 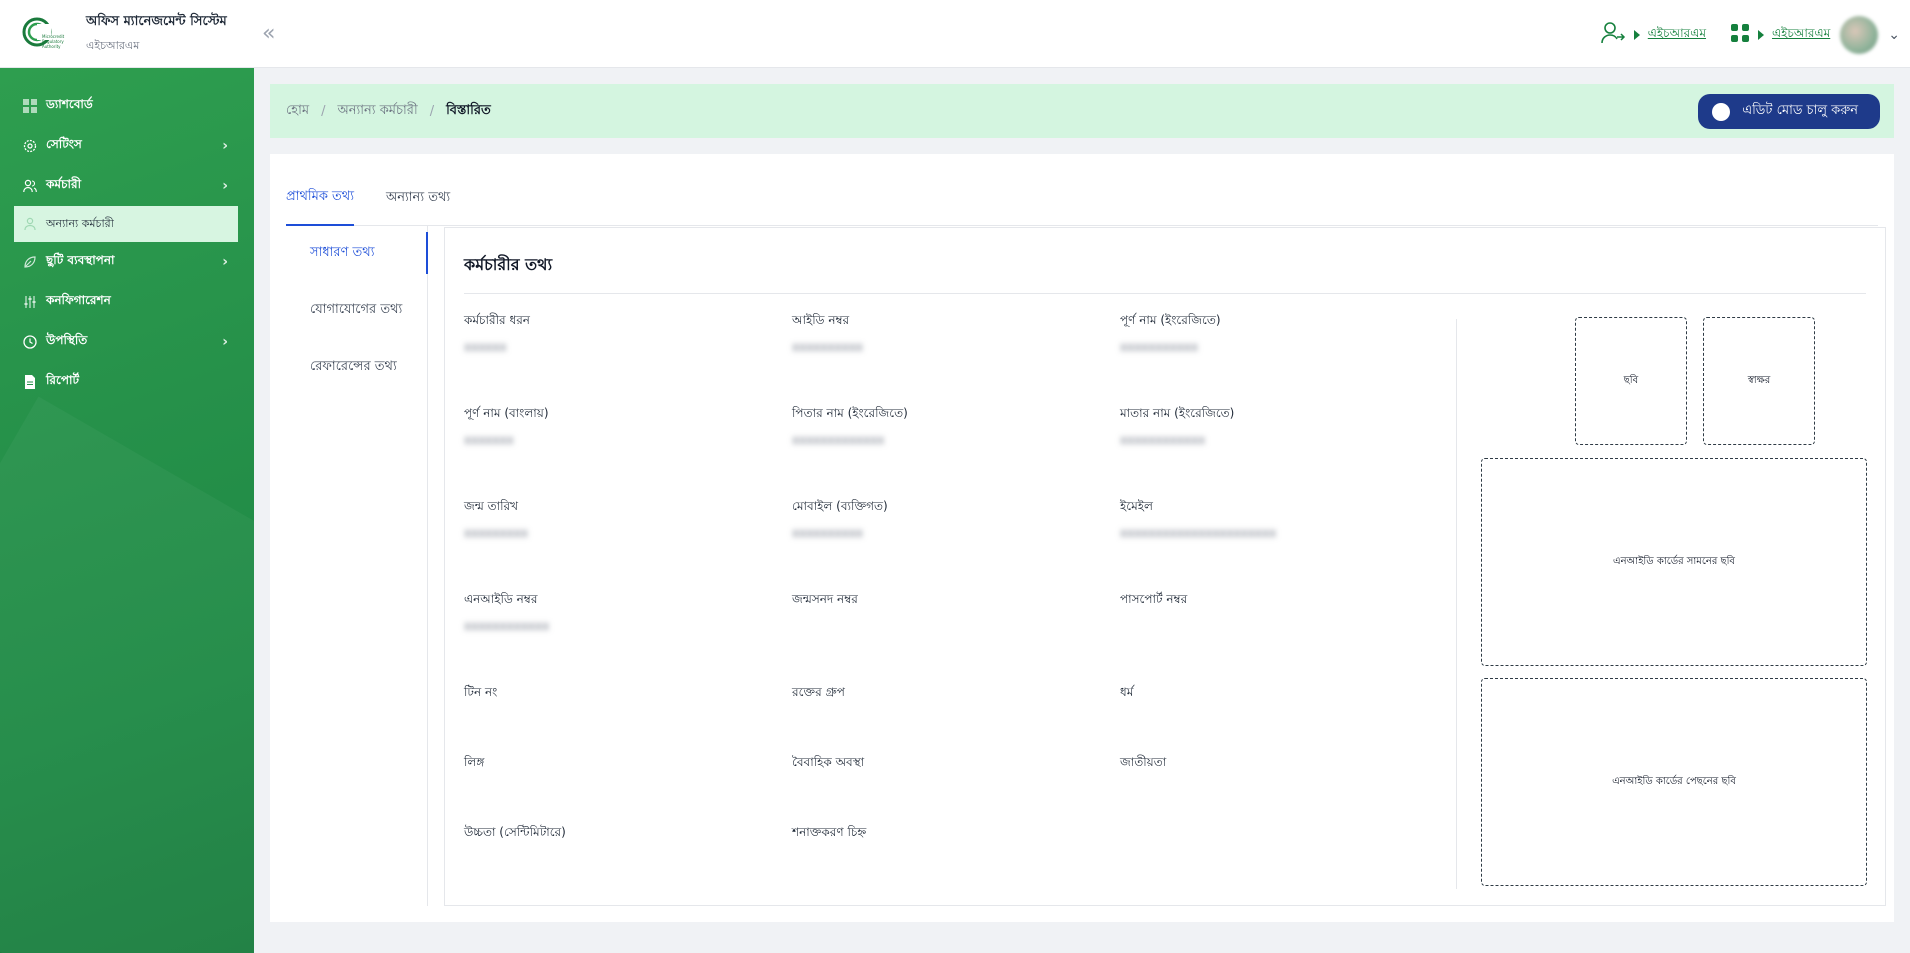 What do you see at coordinates (320, 198) in the screenshot?
I see `tab-primary-info: প্রাথমিক তথ্য` at bounding box center [320, 198].